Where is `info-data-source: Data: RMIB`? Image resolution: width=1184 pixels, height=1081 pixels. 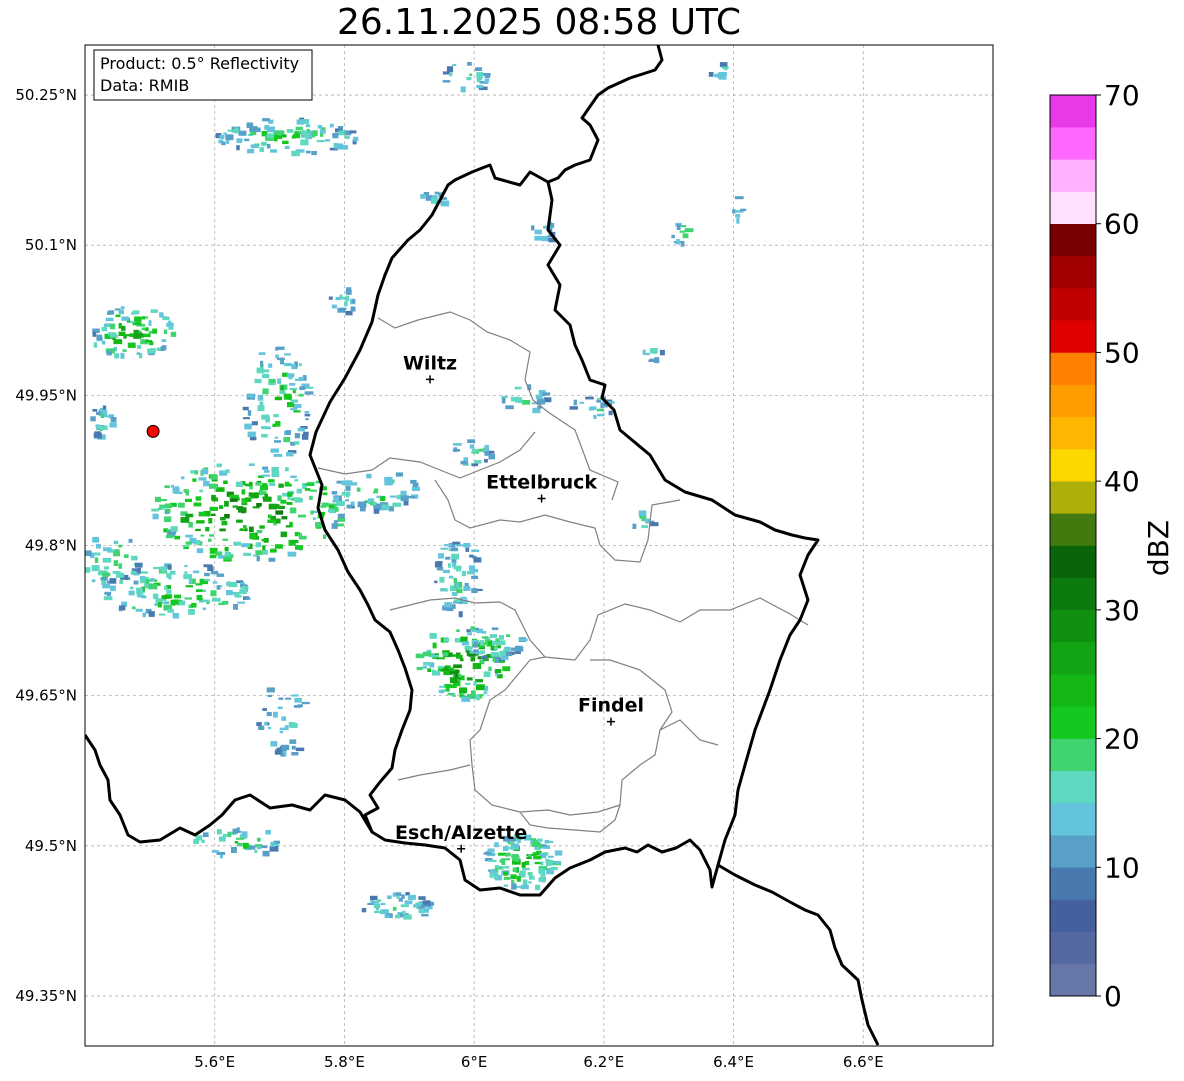 info-data-source: Data: RMIB is located at coordinates (144, 85).